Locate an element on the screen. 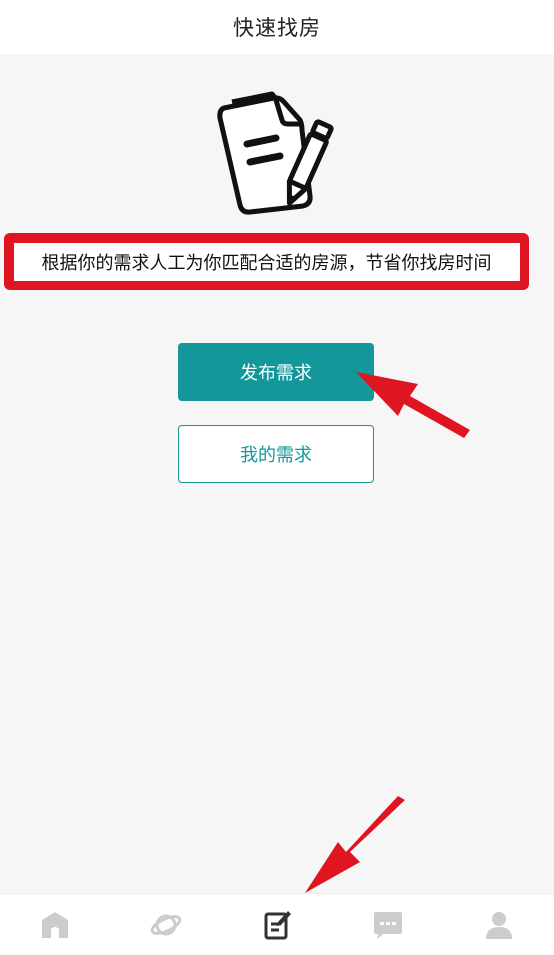 This screenshot has height=955, width=554. description-text: 根据你的需求人工为你匹配合适的房源，节省你找房时间 is located at coordinates (266, 261).